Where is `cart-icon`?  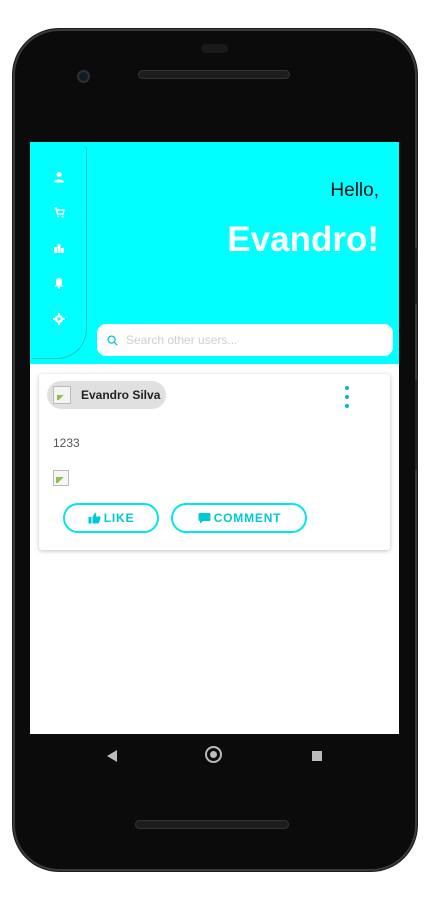
cart-icon is located at coordinates (58, 211).